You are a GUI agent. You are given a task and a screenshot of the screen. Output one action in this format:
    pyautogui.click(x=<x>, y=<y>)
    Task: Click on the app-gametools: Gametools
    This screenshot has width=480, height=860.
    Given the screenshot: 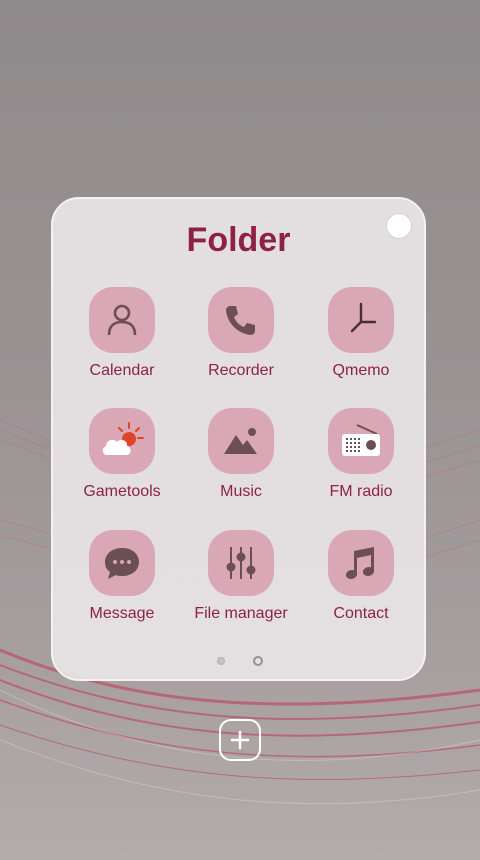 What is the action you would take?
    pyautogui.click(x=122, y=454)
    